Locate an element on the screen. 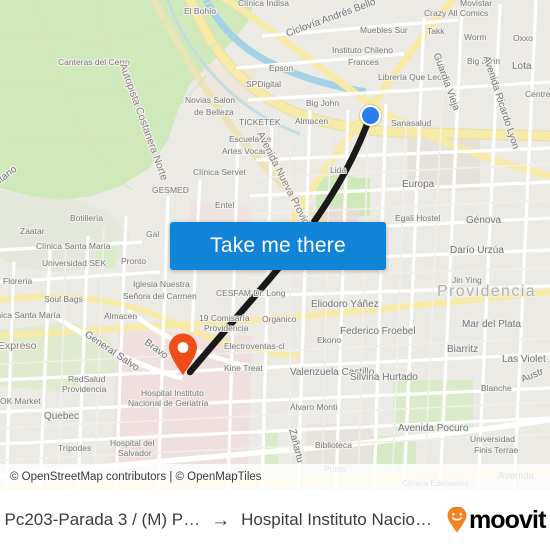 The width and height of the screenshot is (550, 550). moovit-pin-icon is located at coordinates (457, 520).